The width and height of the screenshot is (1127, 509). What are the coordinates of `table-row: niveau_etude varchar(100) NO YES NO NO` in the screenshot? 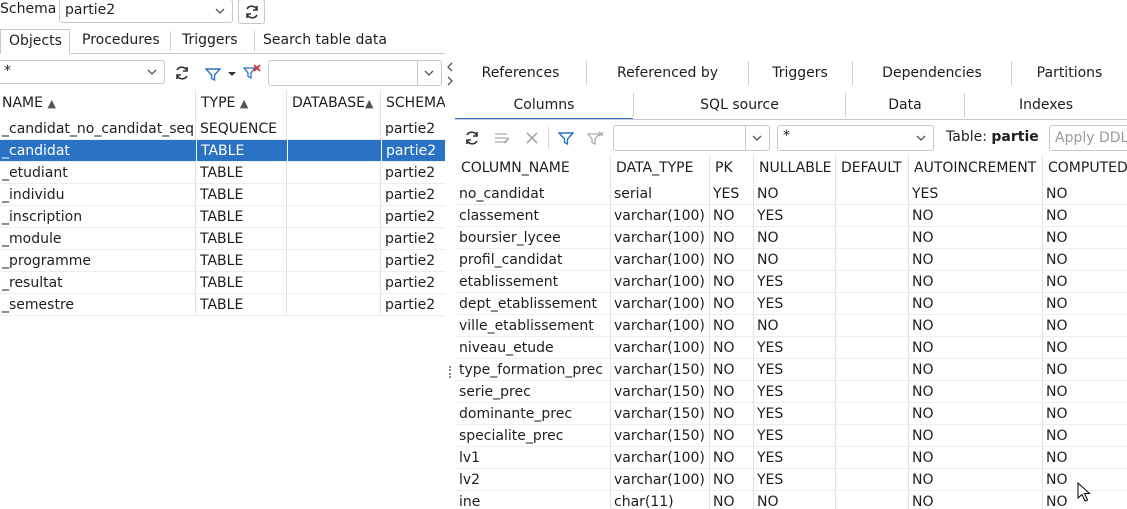 It's located at (791, 348).